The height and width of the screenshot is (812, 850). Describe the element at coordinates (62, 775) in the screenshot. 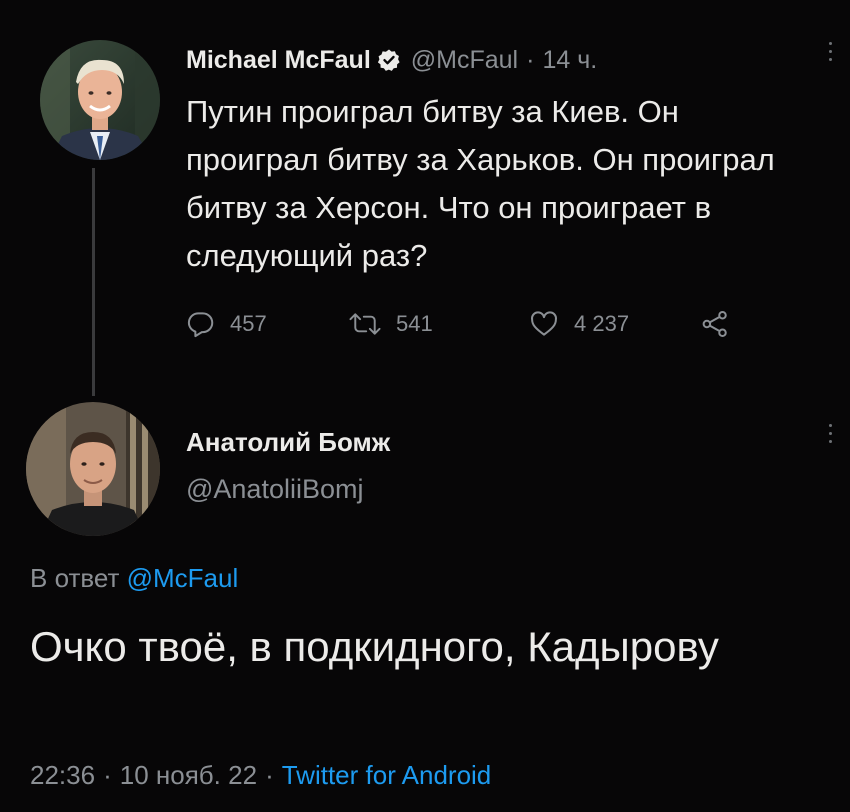

I see `tweet2-time: 22:36` at that location.